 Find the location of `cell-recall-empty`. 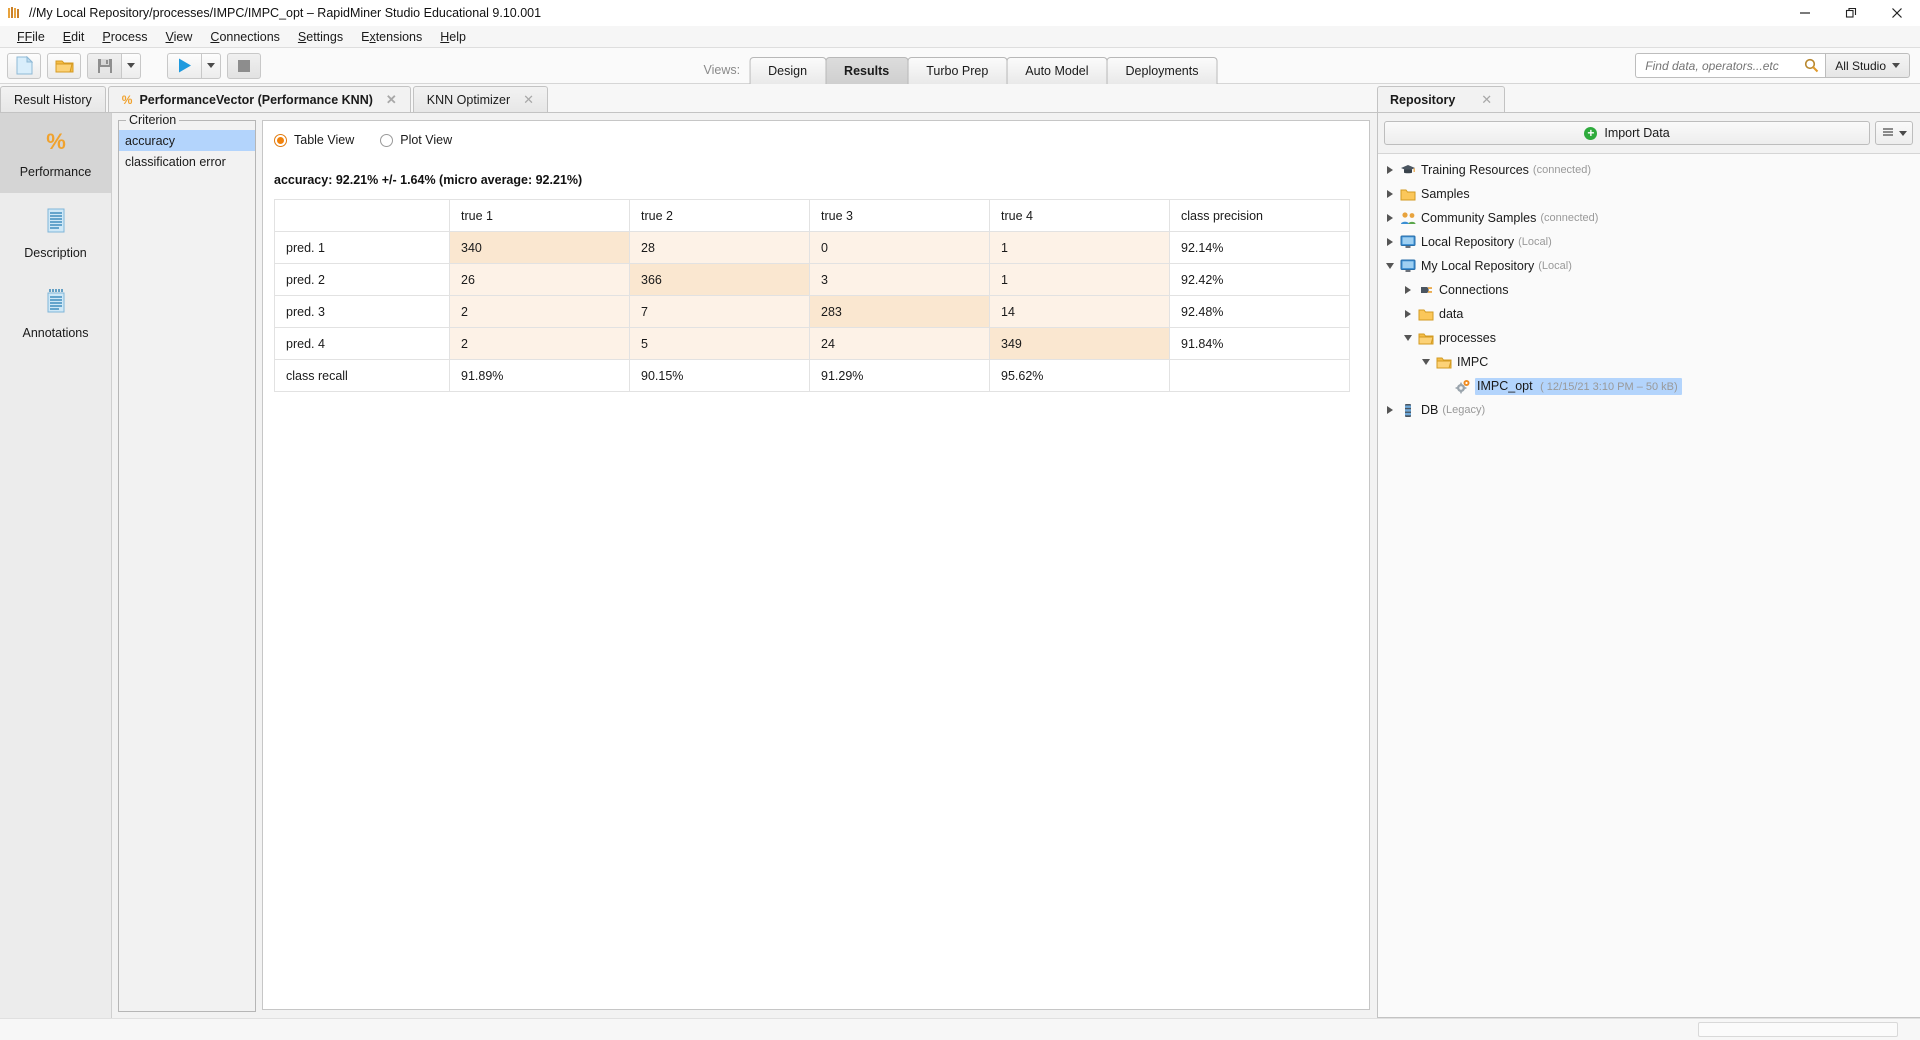

cell-recall-empty is located at coordinates (1259, 375).